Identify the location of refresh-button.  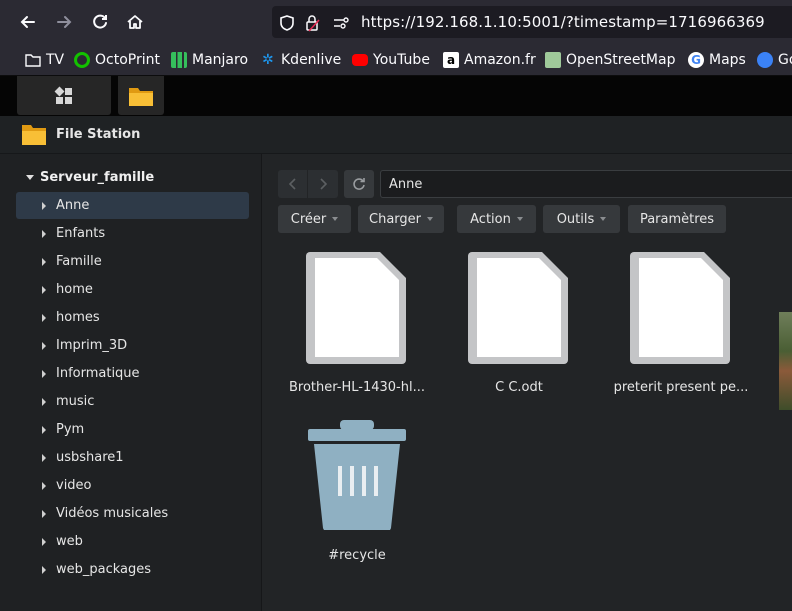
(359, 184).